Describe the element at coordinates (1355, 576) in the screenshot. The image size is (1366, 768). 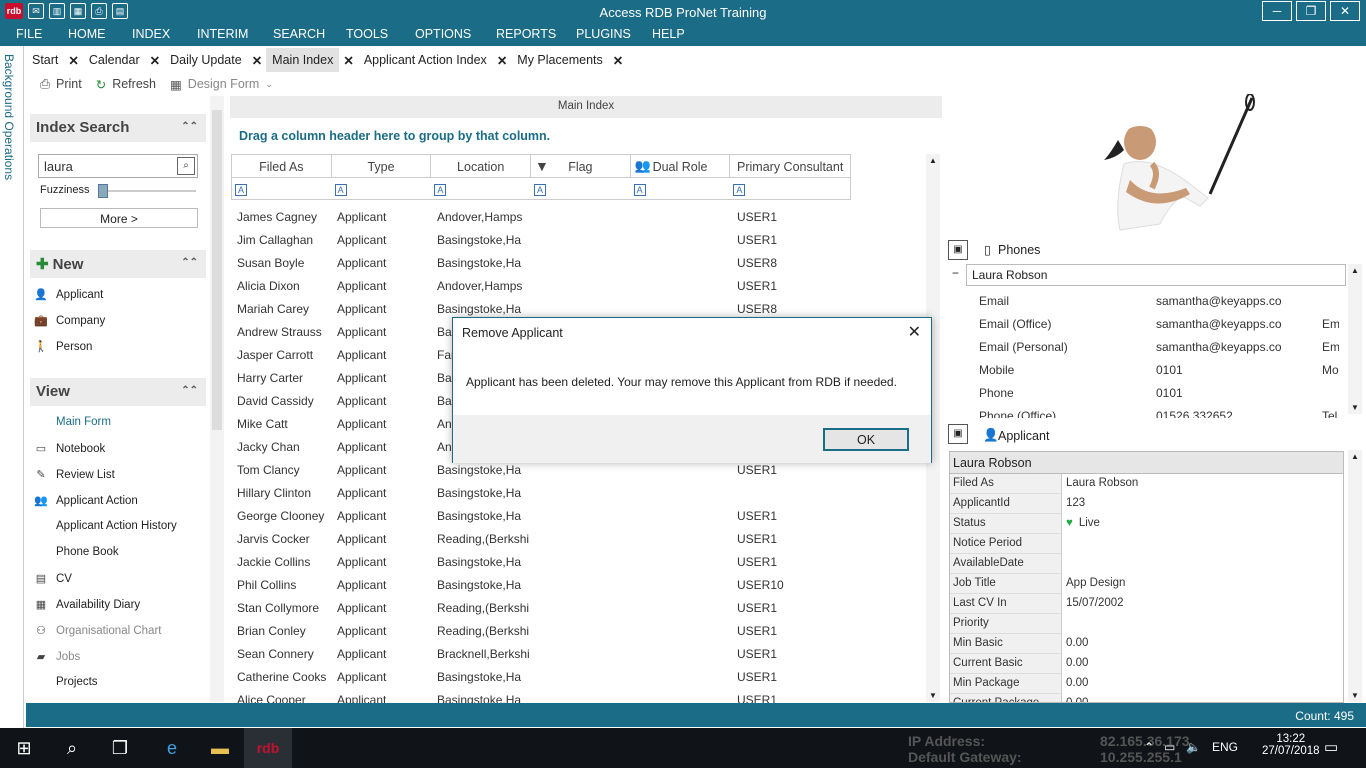
I see `applicant-scrollbar: ▲ ▼` at that location.